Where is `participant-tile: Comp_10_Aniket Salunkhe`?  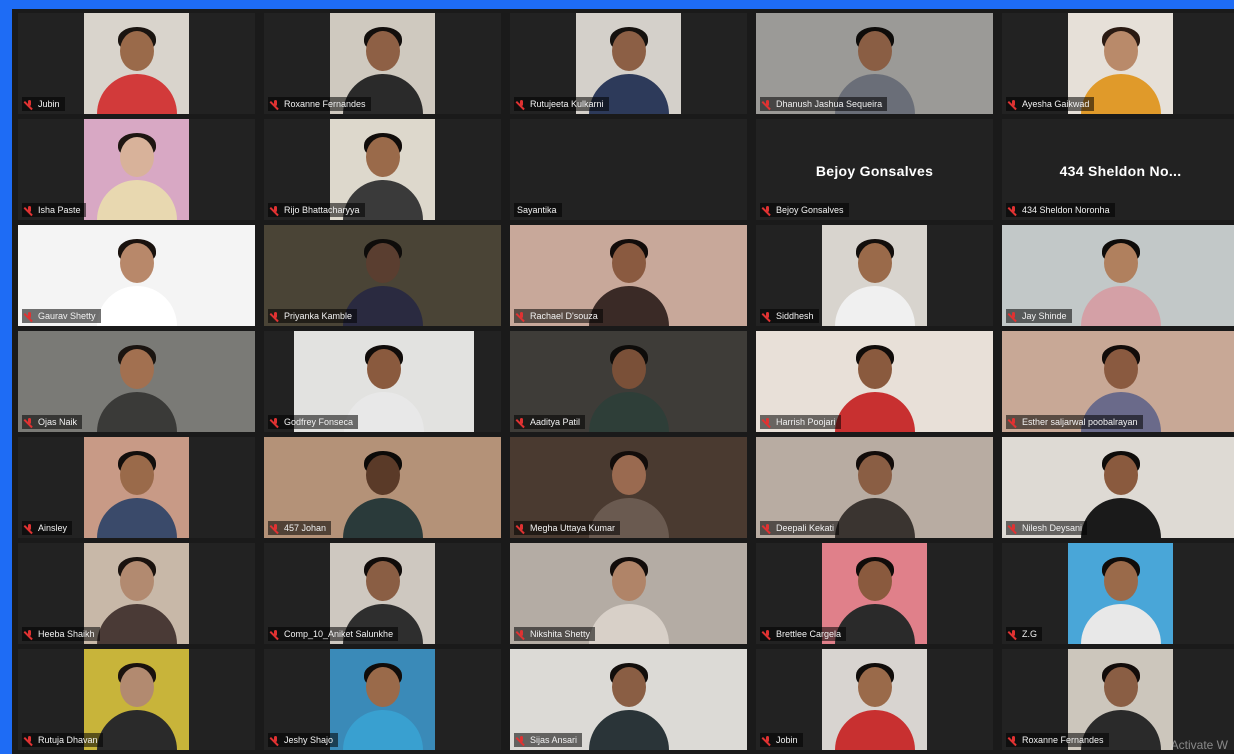 participant-tile: Comp_10_Aniket Salunkhe is located at coordinates (382, 593).